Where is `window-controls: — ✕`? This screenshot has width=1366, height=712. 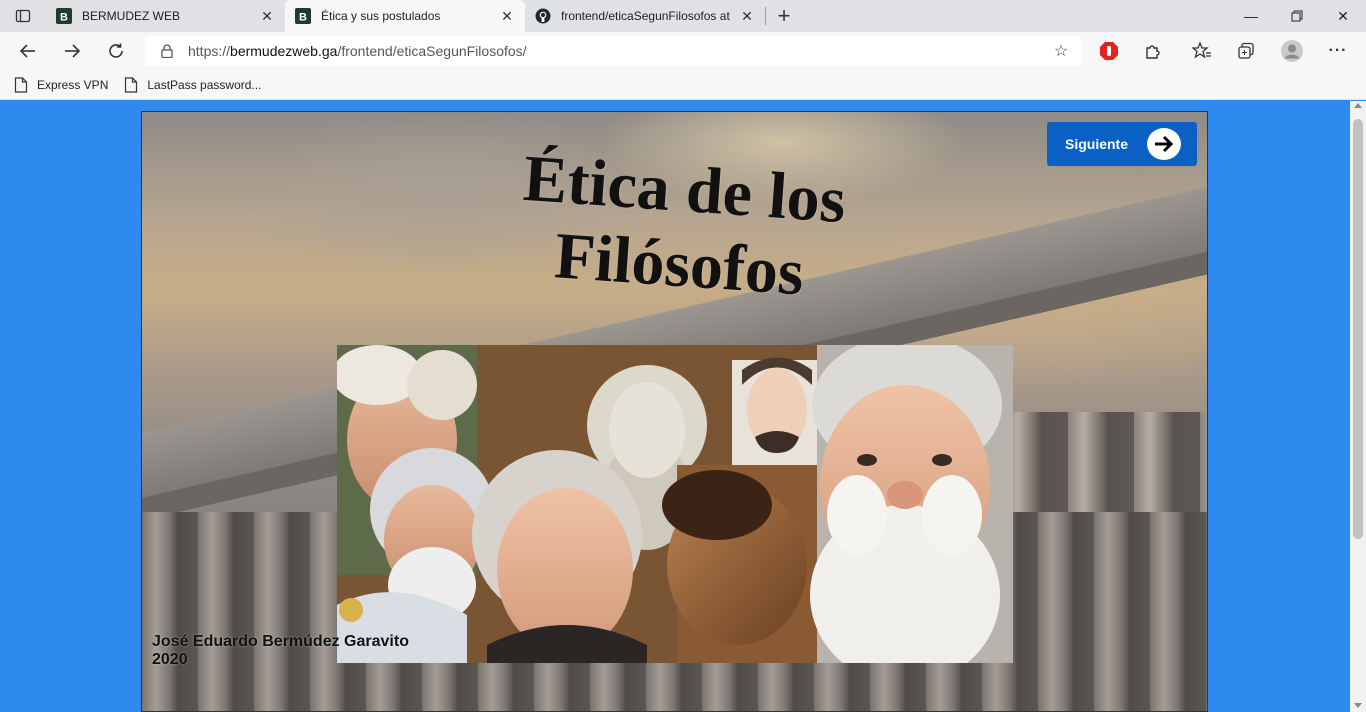 window-controls: — ✕ is located at coordinates (1297, 16).